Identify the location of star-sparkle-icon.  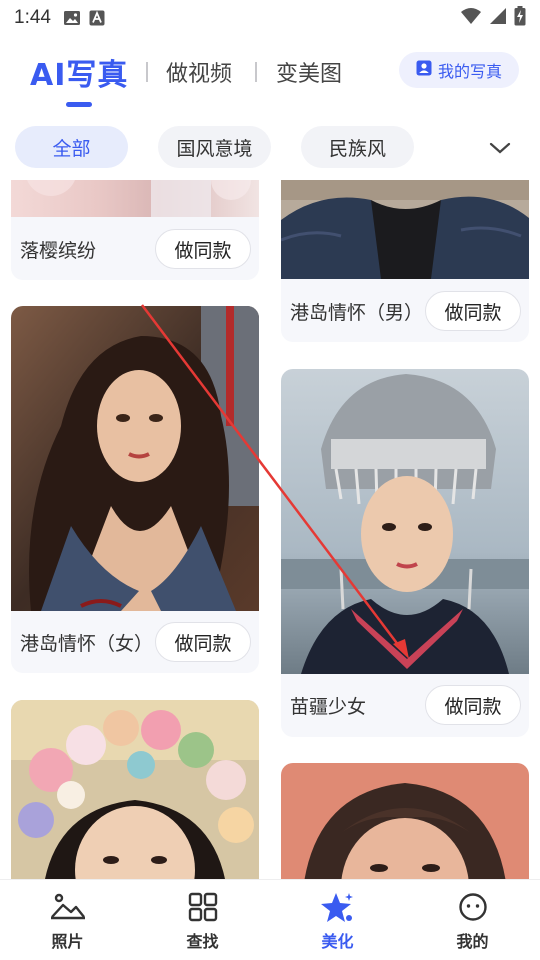
(338, 907).